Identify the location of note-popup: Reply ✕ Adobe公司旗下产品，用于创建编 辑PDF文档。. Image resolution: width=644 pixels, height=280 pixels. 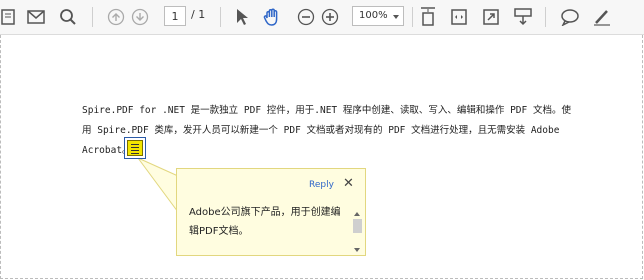
(271, 212).